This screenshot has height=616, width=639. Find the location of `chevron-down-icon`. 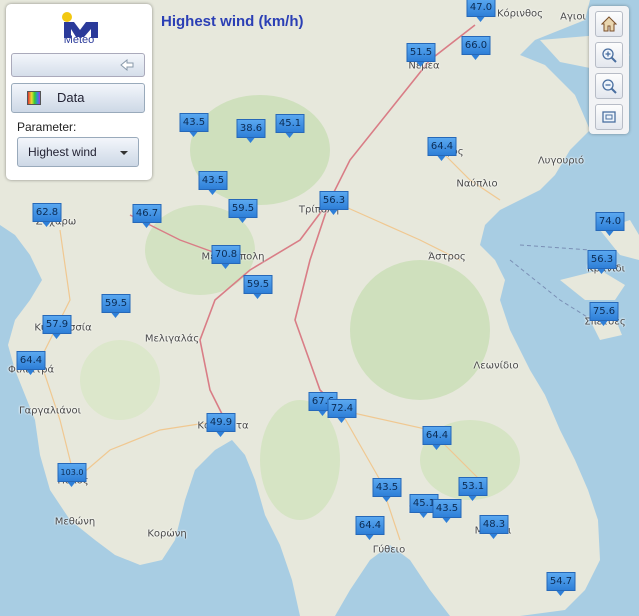

chevron-down-icon is located at coordinates (124, 153).